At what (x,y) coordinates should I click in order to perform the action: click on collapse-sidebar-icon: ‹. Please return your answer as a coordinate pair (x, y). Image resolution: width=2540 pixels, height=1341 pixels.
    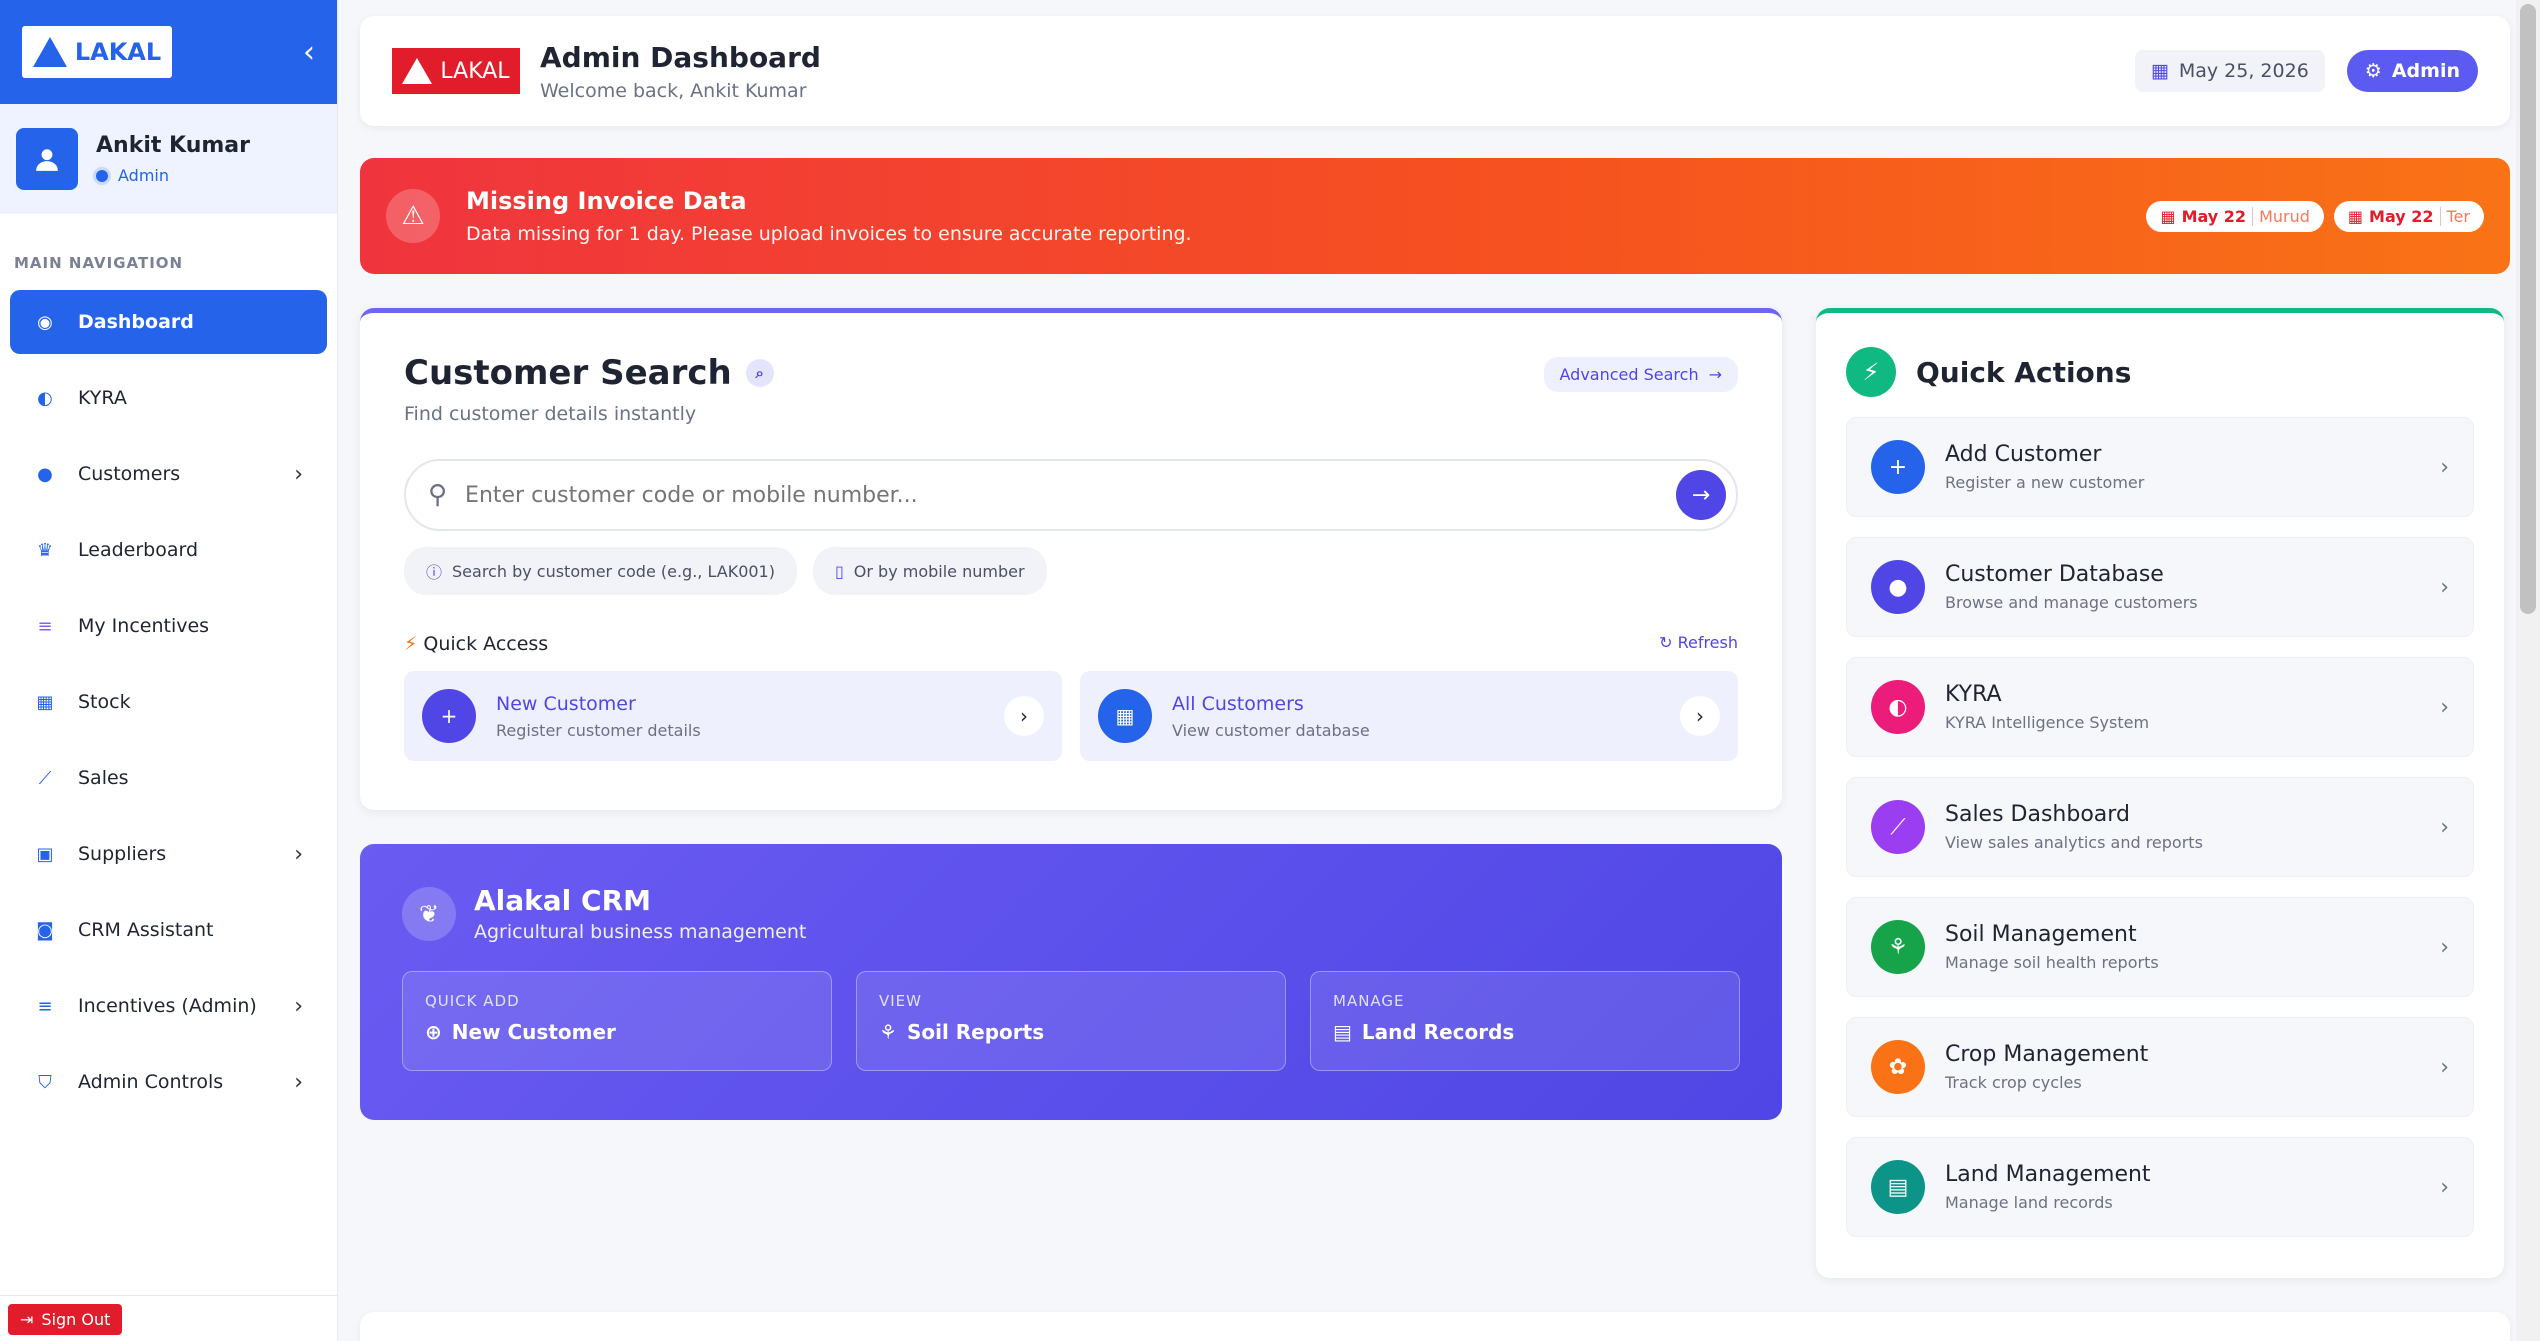
    Looking at the image, I should click on (309, 52).